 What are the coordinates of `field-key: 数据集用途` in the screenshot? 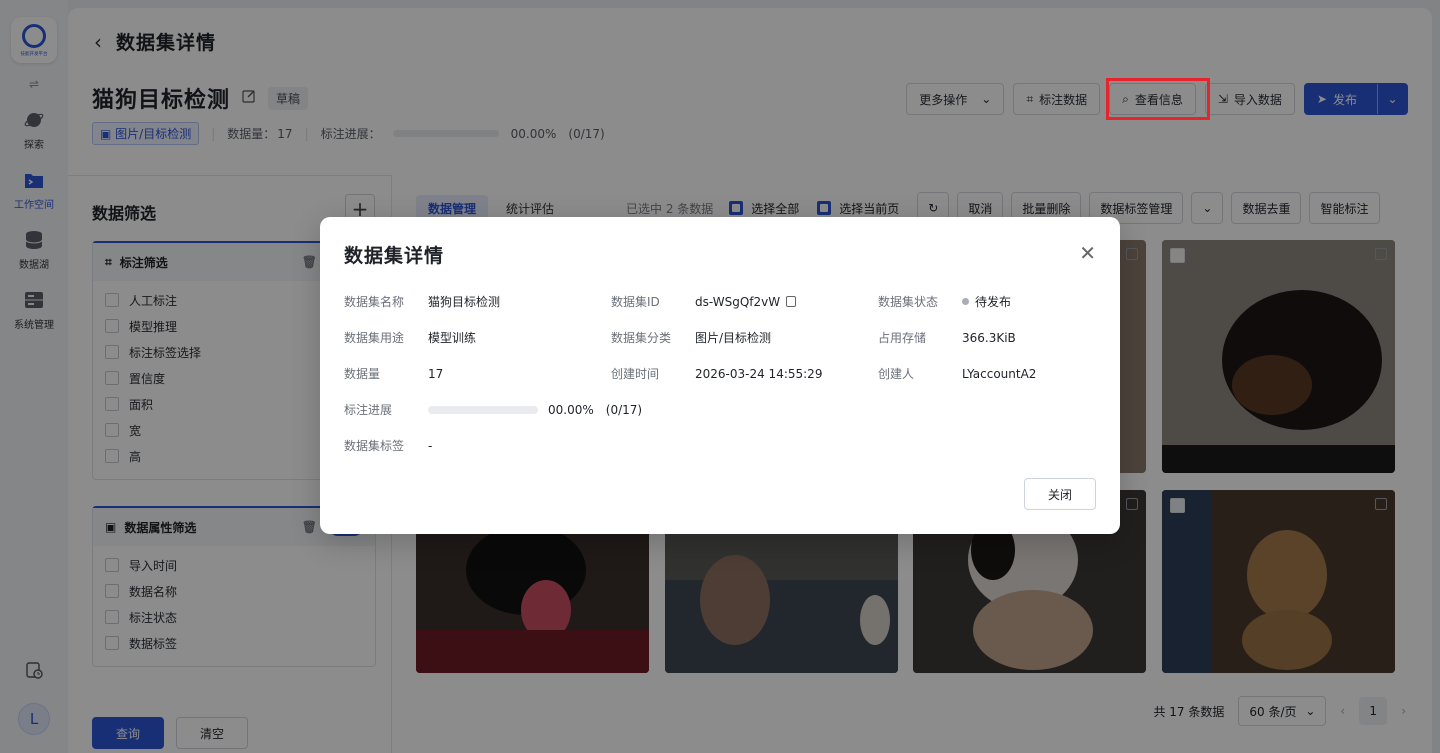 It's located at (374, 338).